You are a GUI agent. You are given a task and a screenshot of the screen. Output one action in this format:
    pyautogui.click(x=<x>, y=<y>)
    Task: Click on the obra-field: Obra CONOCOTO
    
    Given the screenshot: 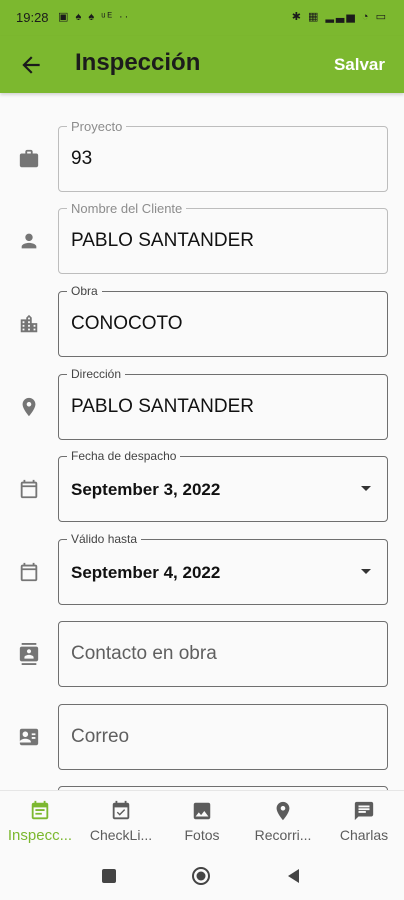 What is the action you would take?
    pyautogui.click(x=223, y=320)
    